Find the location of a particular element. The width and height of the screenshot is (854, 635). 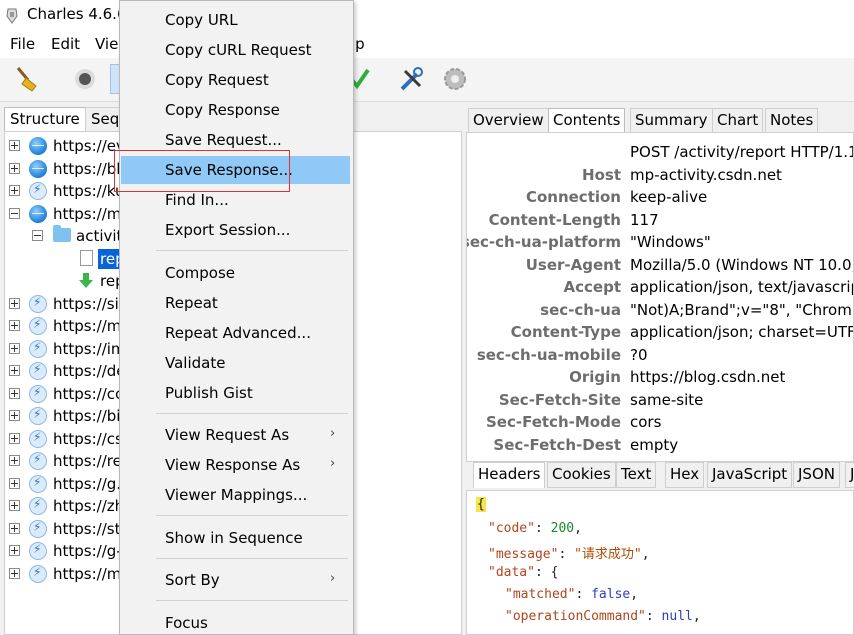

header-row: Sec-Fetch-Dest empty is located at coordinates (660, 445).